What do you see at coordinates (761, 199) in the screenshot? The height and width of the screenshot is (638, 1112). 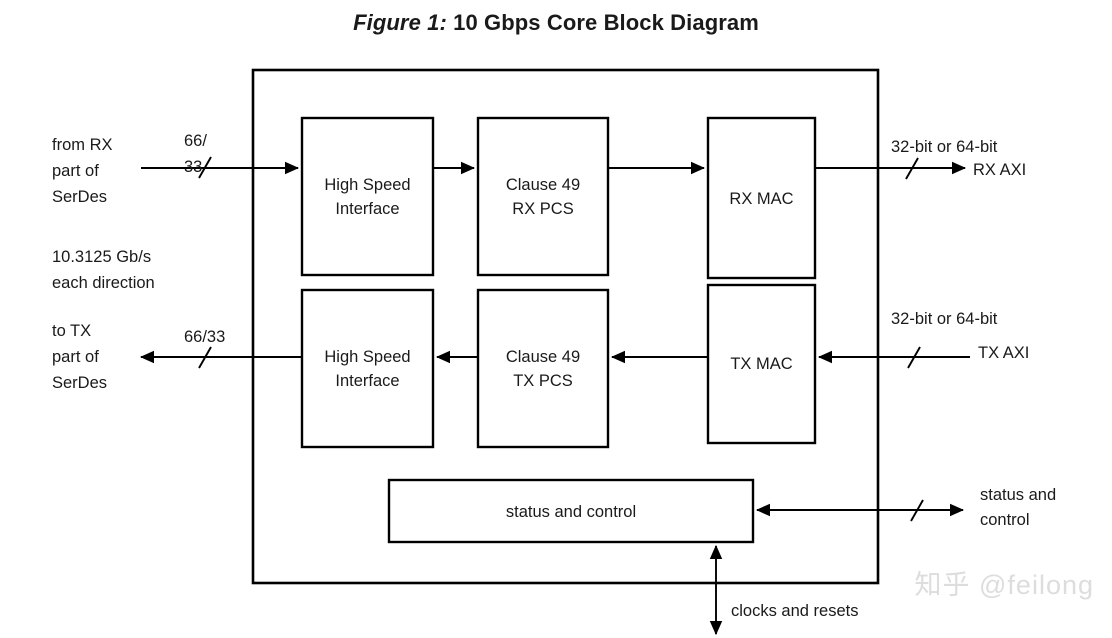 I see `block-label-rx-mac: RX MAC` at bounding box center [761, 199].